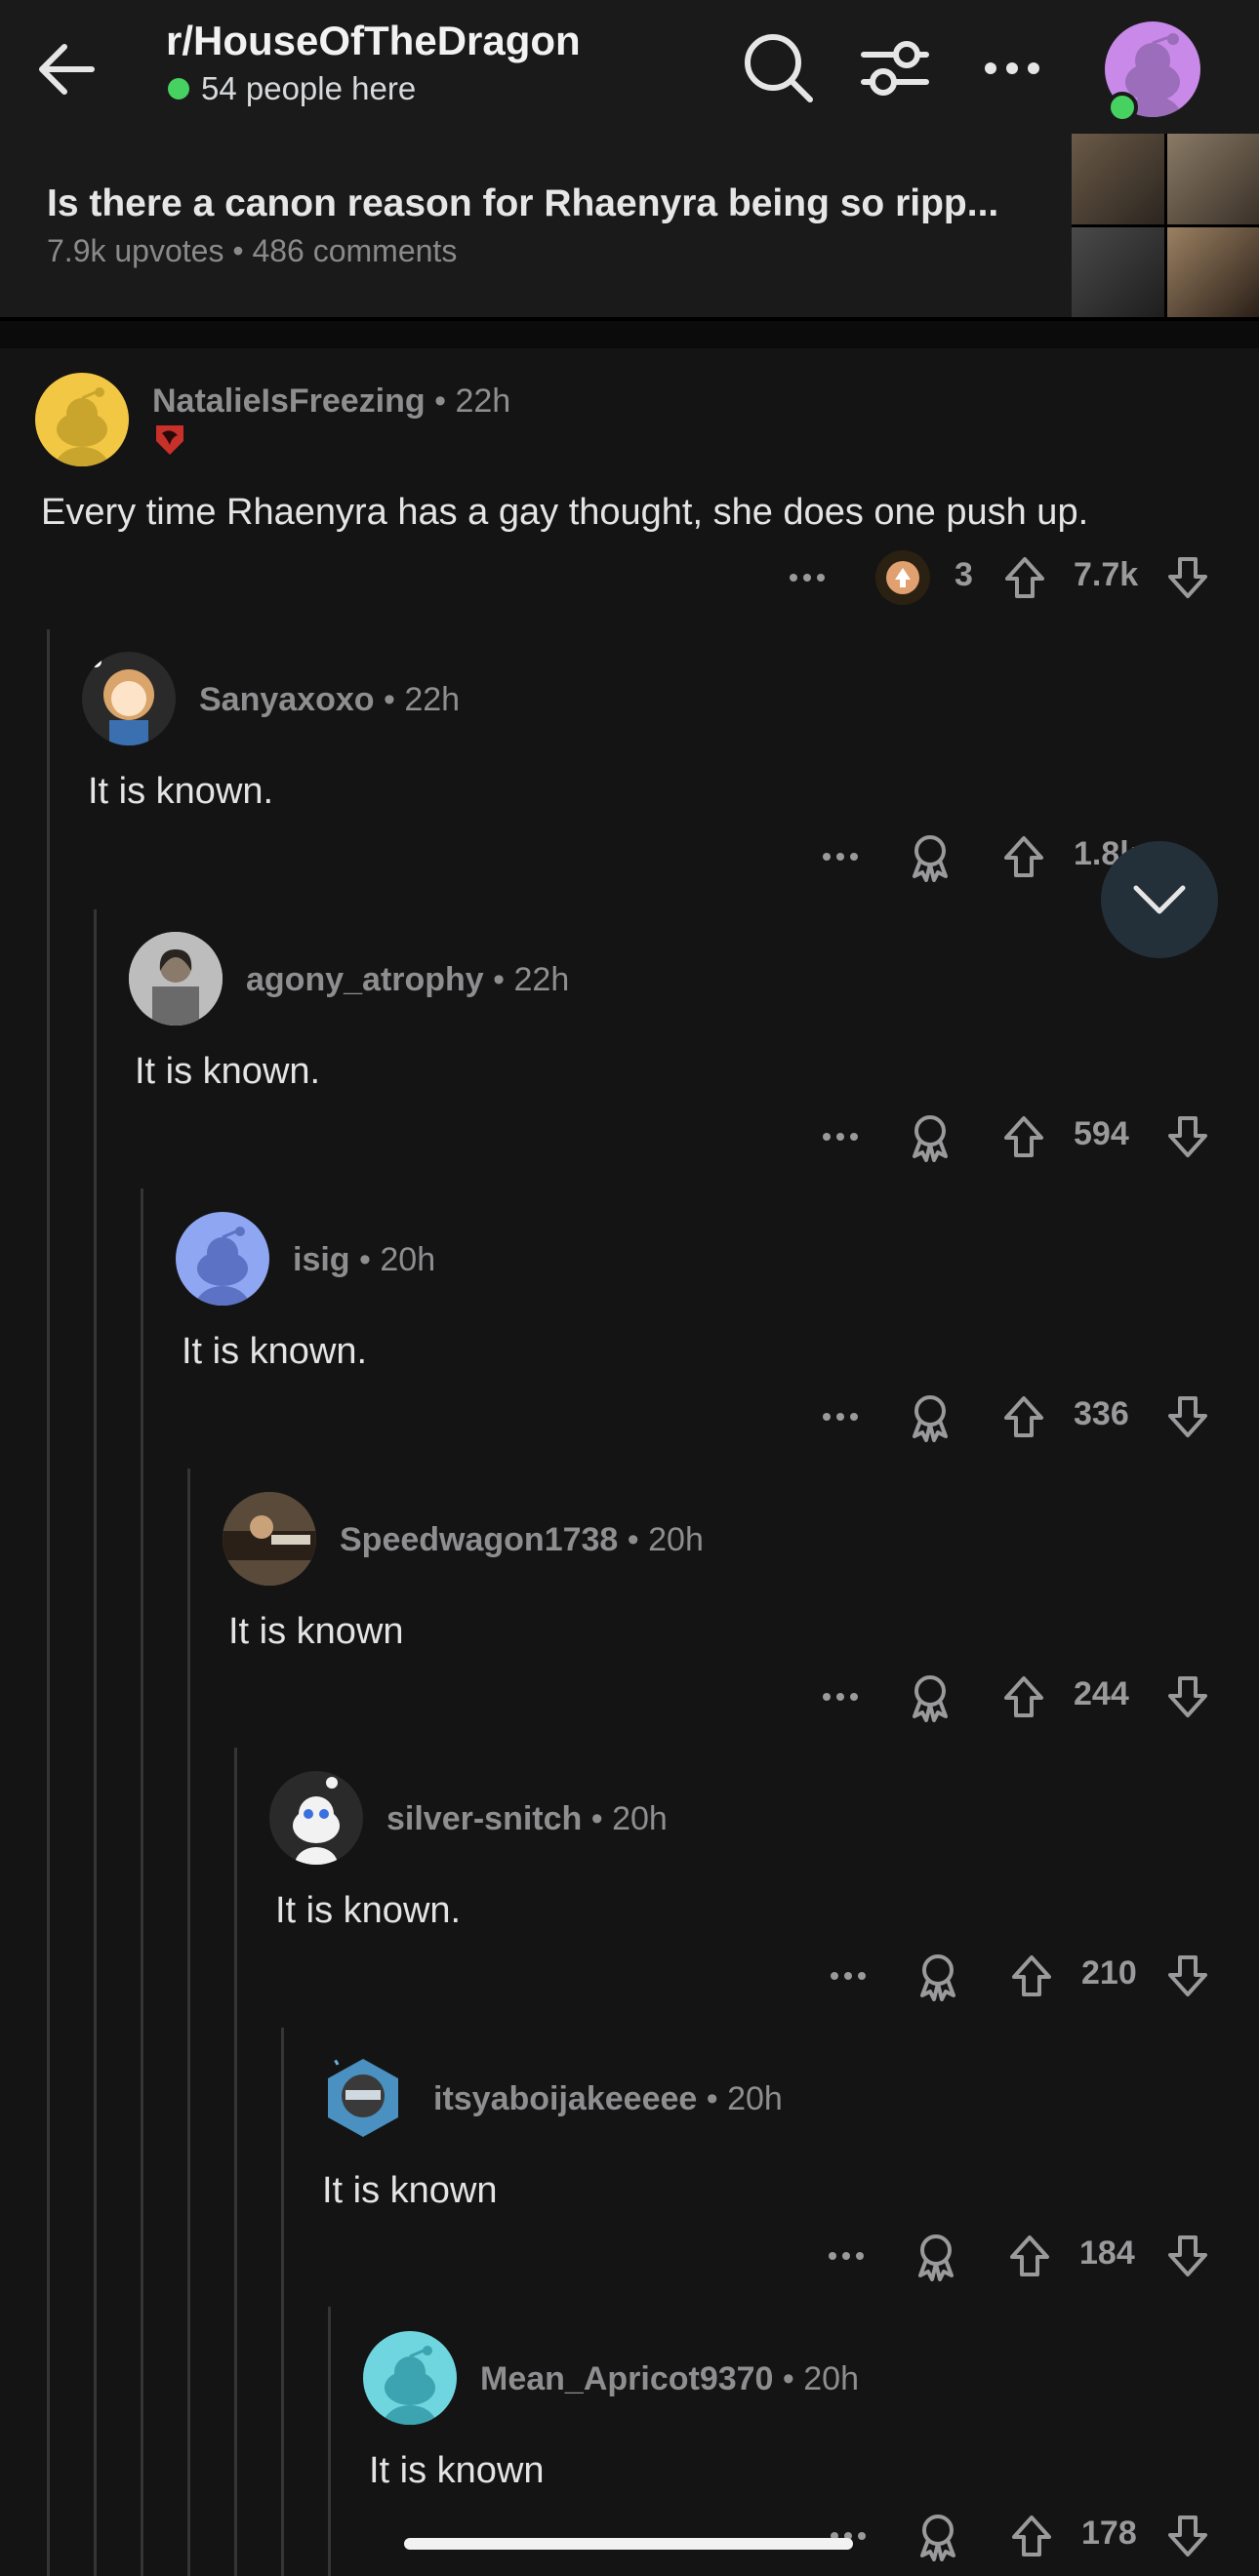 This screenshot has height=2576, width=1259. Describe the element at coordinates (1122, 107) in the screenshot. I see `online-status-icon` at that location.